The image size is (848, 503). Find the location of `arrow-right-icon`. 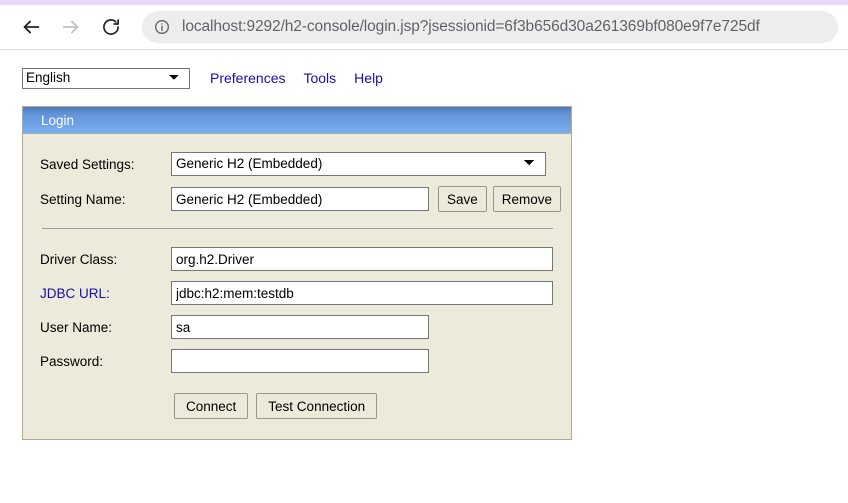

arrow-right-icon is located at coordinates (71, 27).